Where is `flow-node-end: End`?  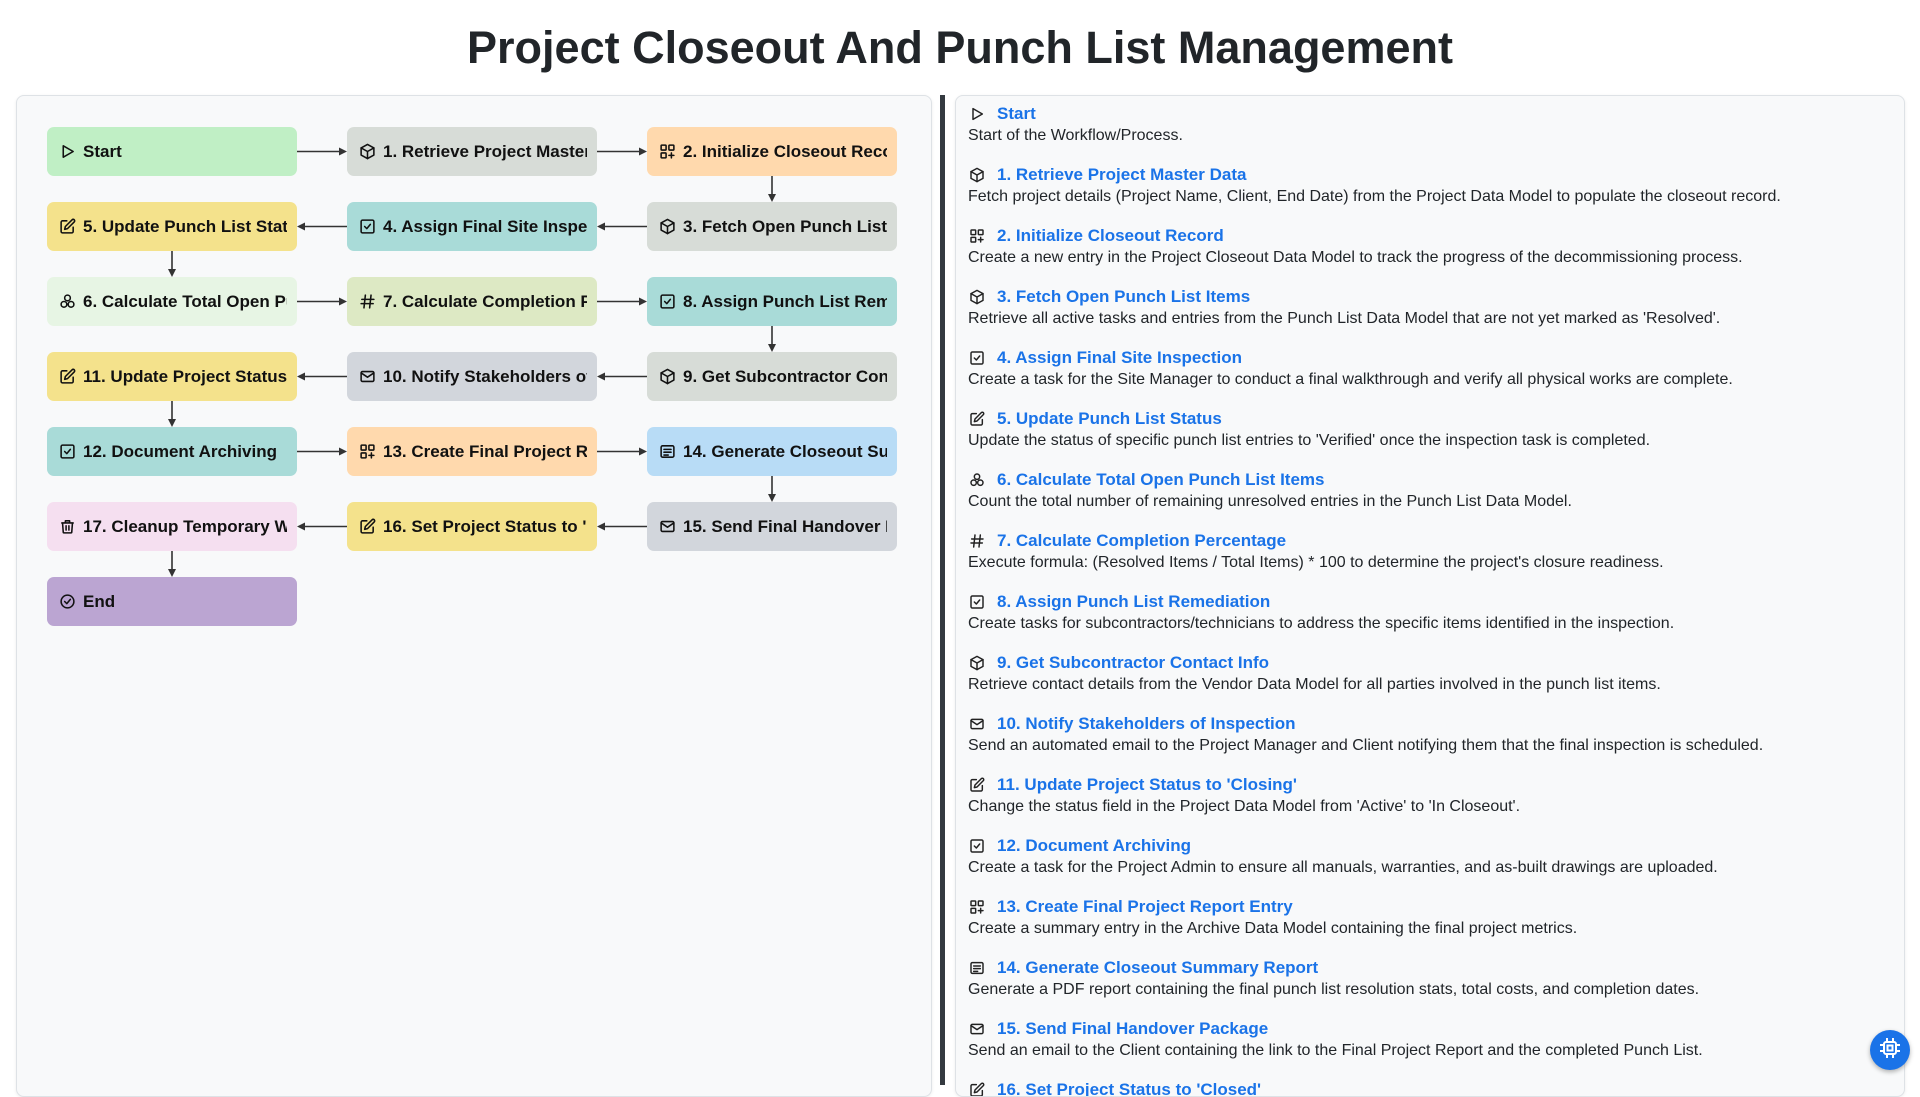
flow-node-end: End is located at coordinates (172, 601).